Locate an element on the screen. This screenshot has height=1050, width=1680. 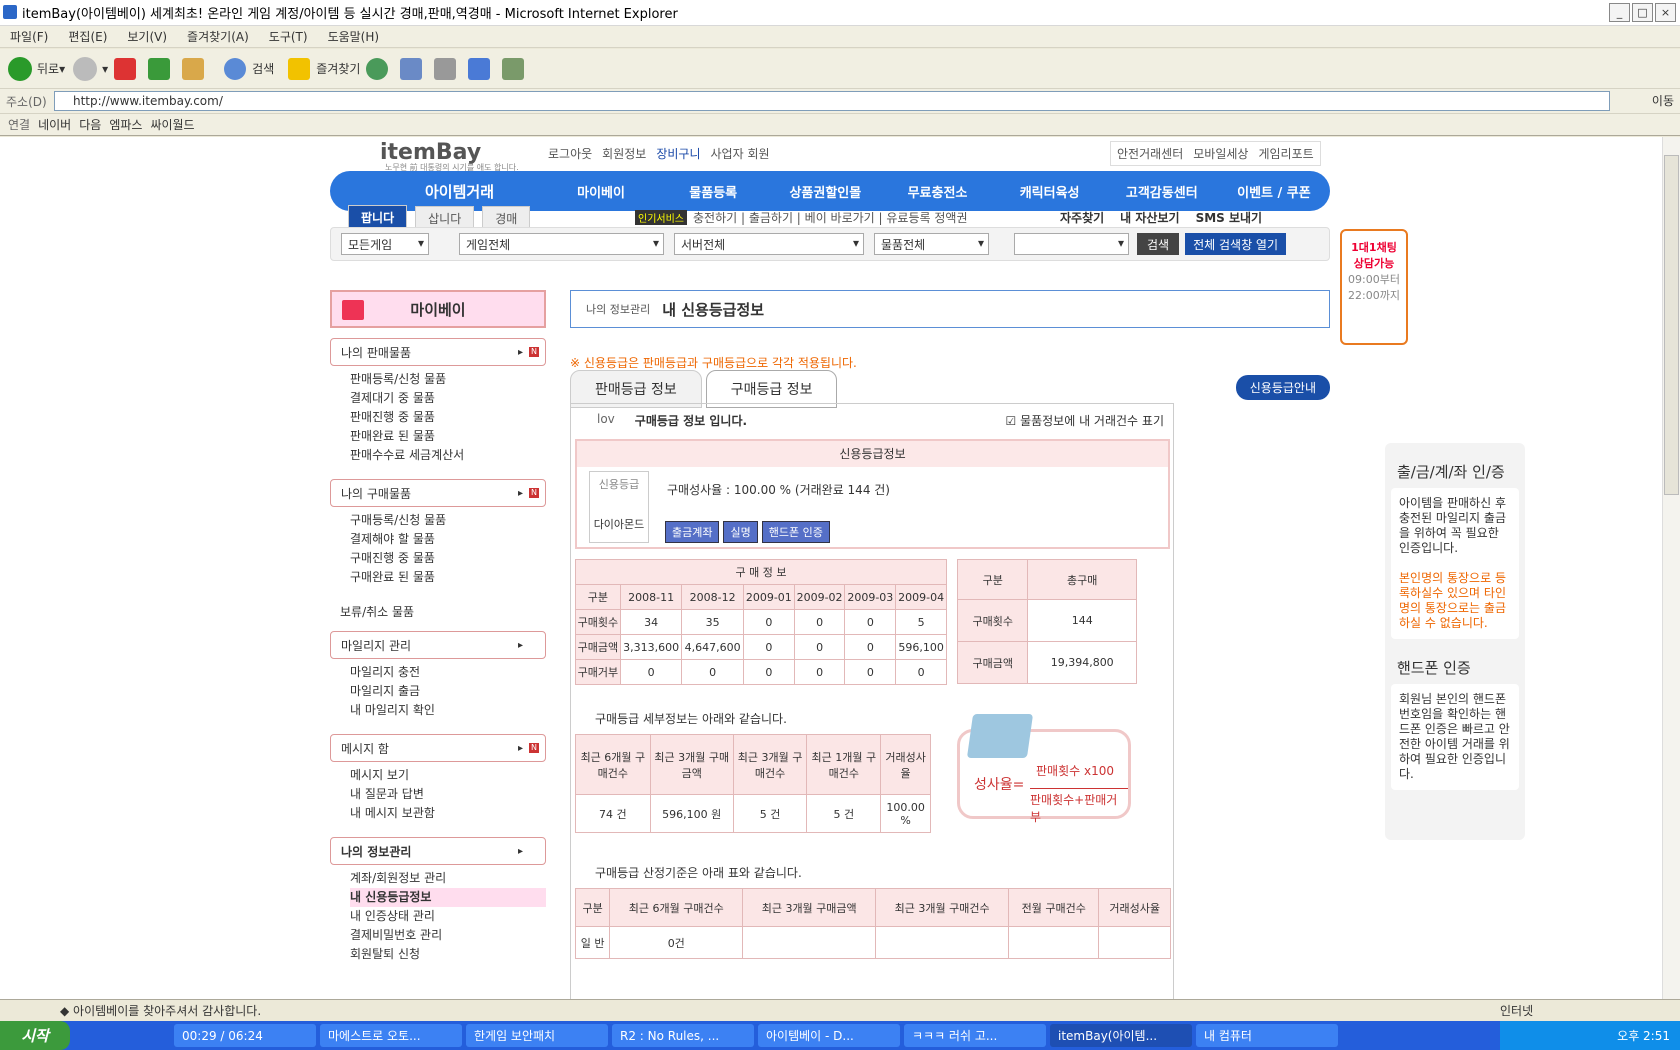
back-button: 뒤로 ▾ is located at coordinates (36, 68).